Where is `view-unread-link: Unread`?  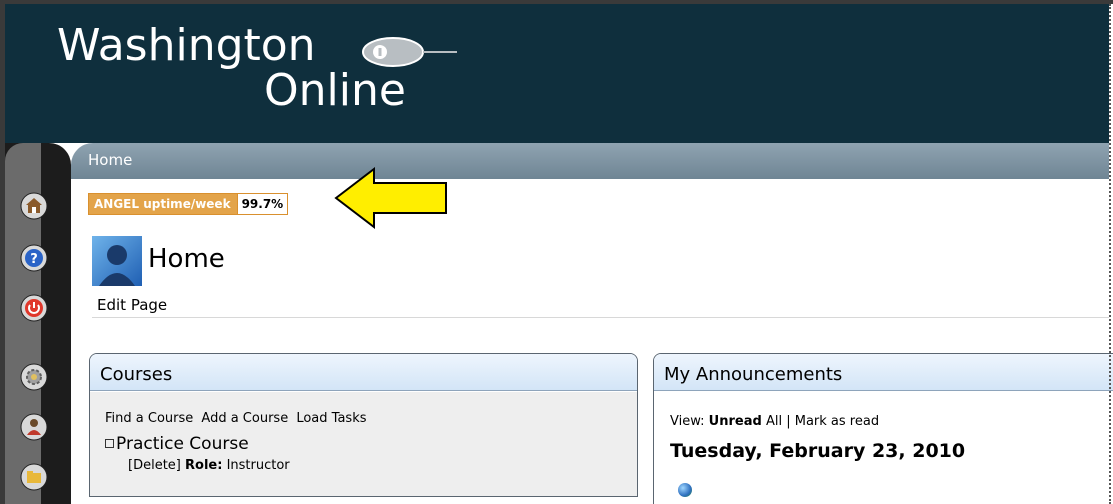
view-unread-link: Unread is located at coordinates (735, 421).